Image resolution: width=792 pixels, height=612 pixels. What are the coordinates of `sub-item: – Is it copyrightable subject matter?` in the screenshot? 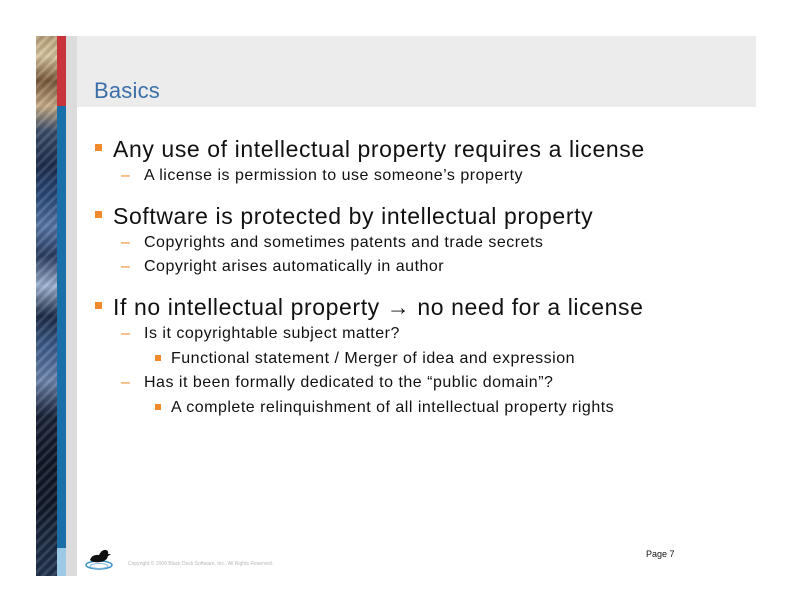 It's located at (424, 334).